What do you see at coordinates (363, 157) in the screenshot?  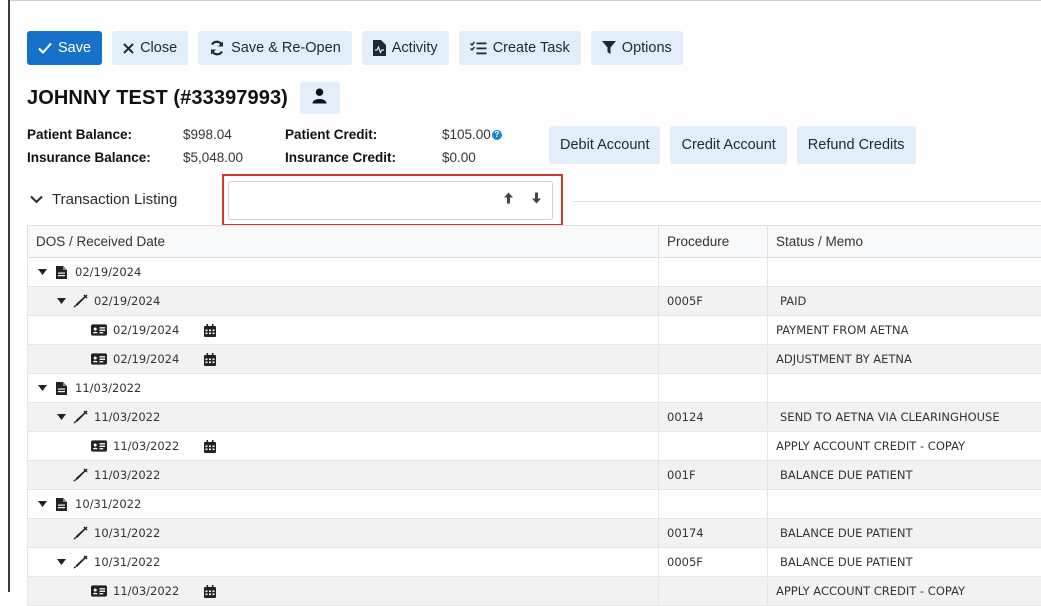 I see `insurance-credit-label: Insurance Credit:` at bounding box center [363, 157].